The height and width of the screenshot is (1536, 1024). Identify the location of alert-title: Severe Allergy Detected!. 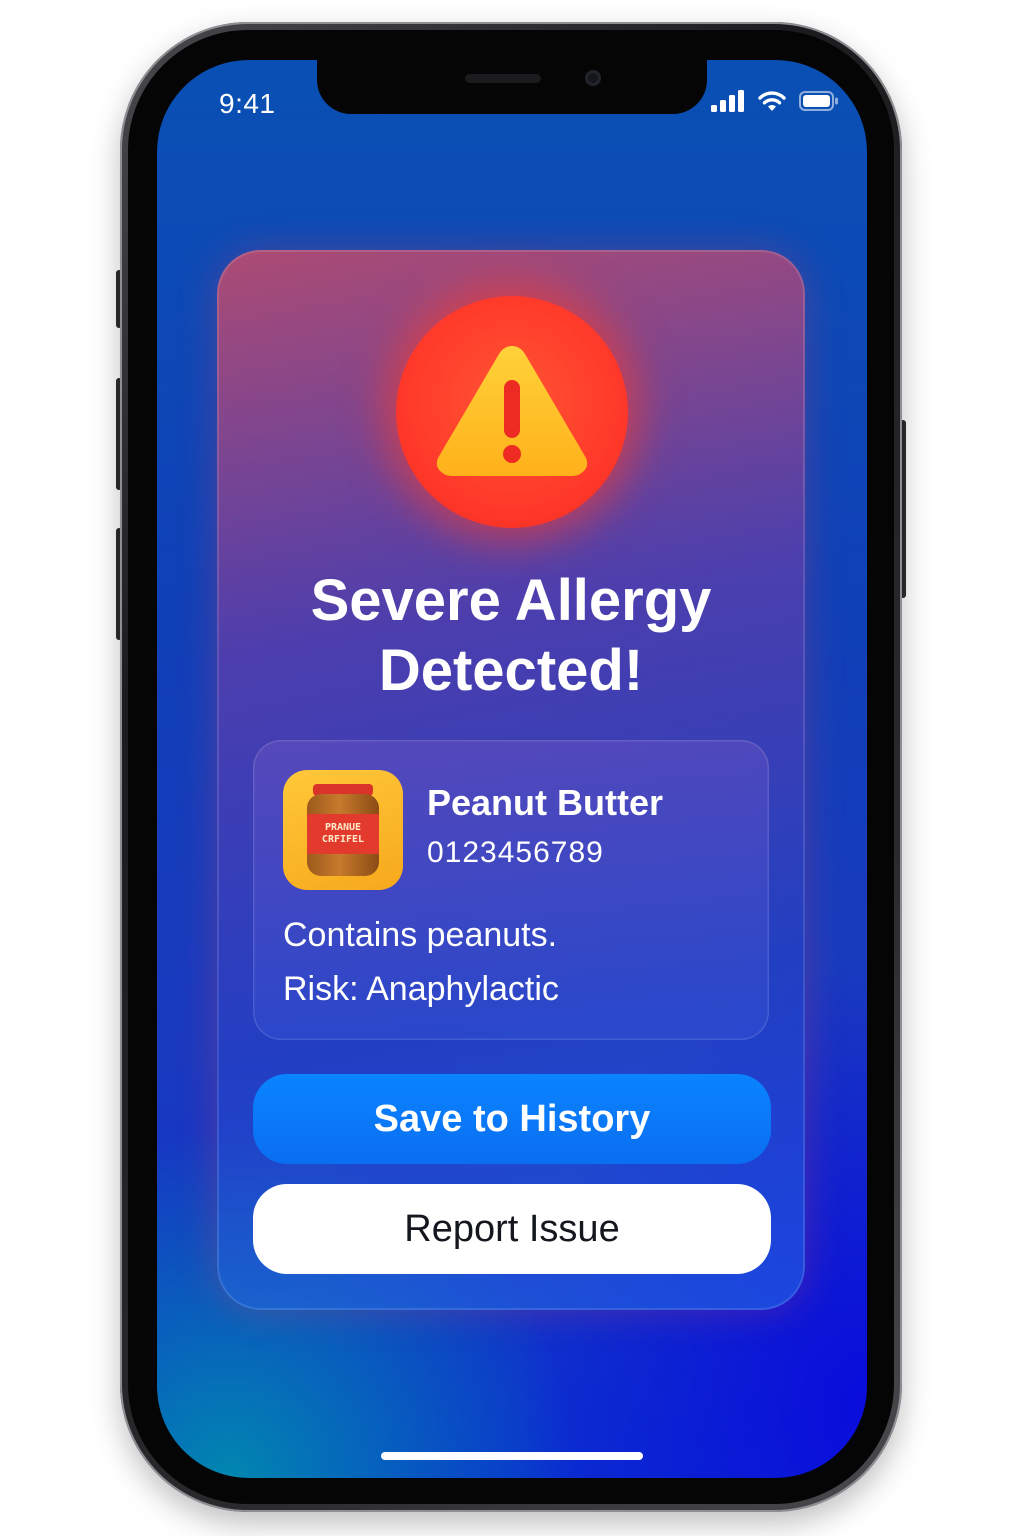
(511, 636).